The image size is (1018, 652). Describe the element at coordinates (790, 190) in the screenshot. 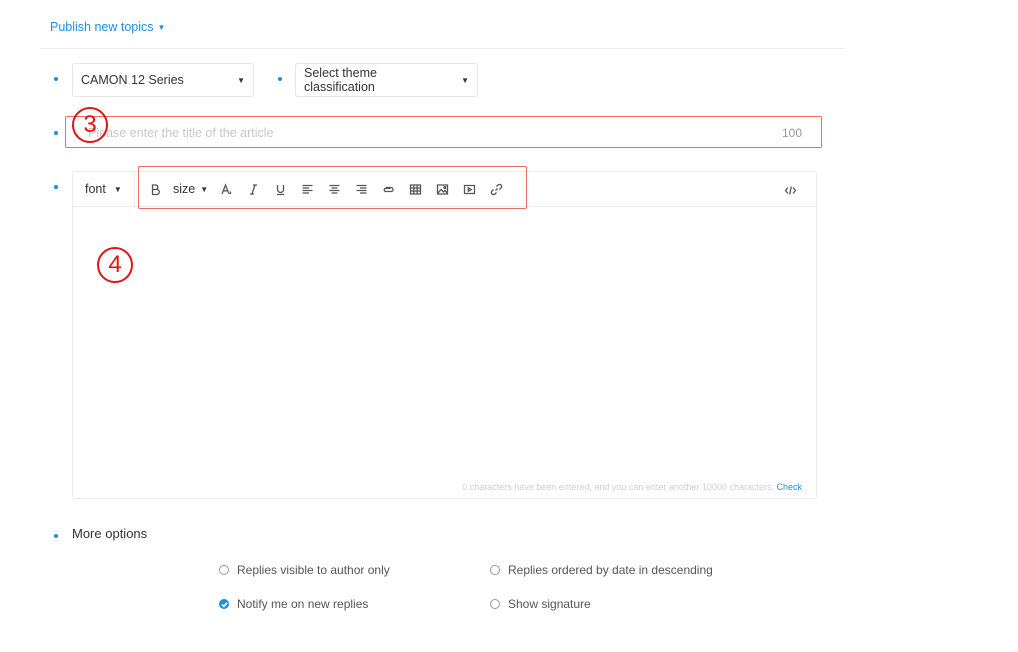

I see `code-view-icon` at that location.